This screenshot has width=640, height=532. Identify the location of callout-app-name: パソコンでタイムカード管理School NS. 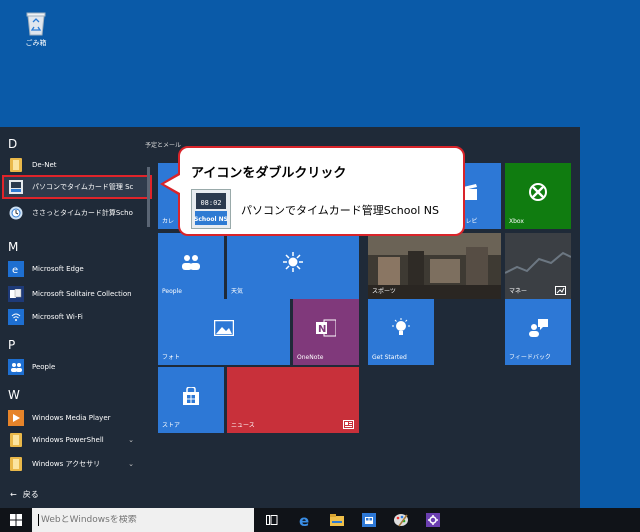
(340, 210).